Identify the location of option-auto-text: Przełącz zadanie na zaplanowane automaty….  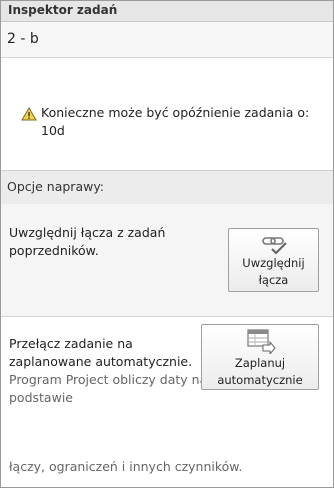
(109, 371).